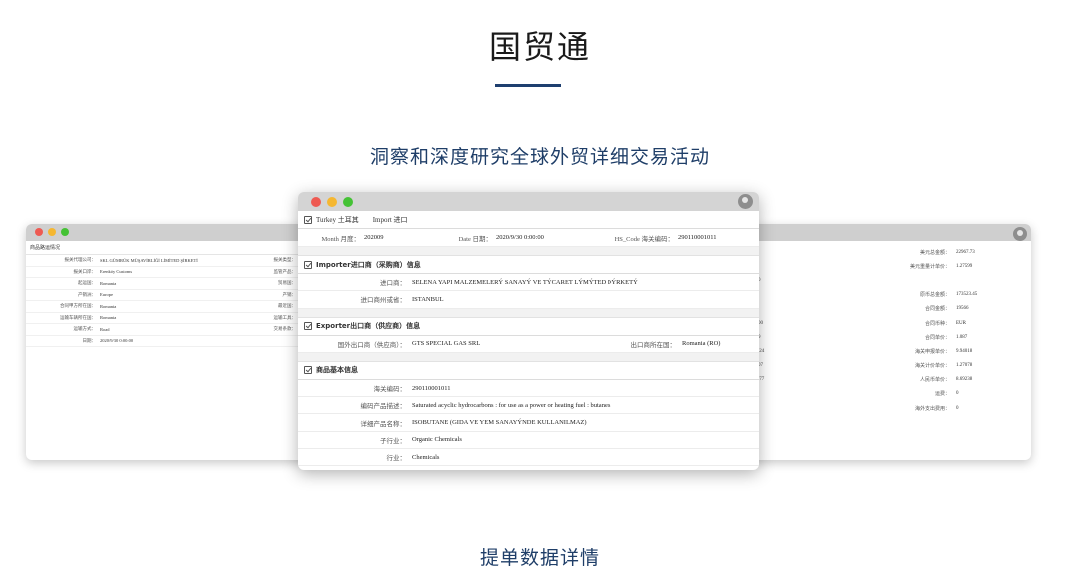  Describe the element at coordinates (929, 267) in the screenshot. I see `right-field-label: 美元重量计单价：` at that location.